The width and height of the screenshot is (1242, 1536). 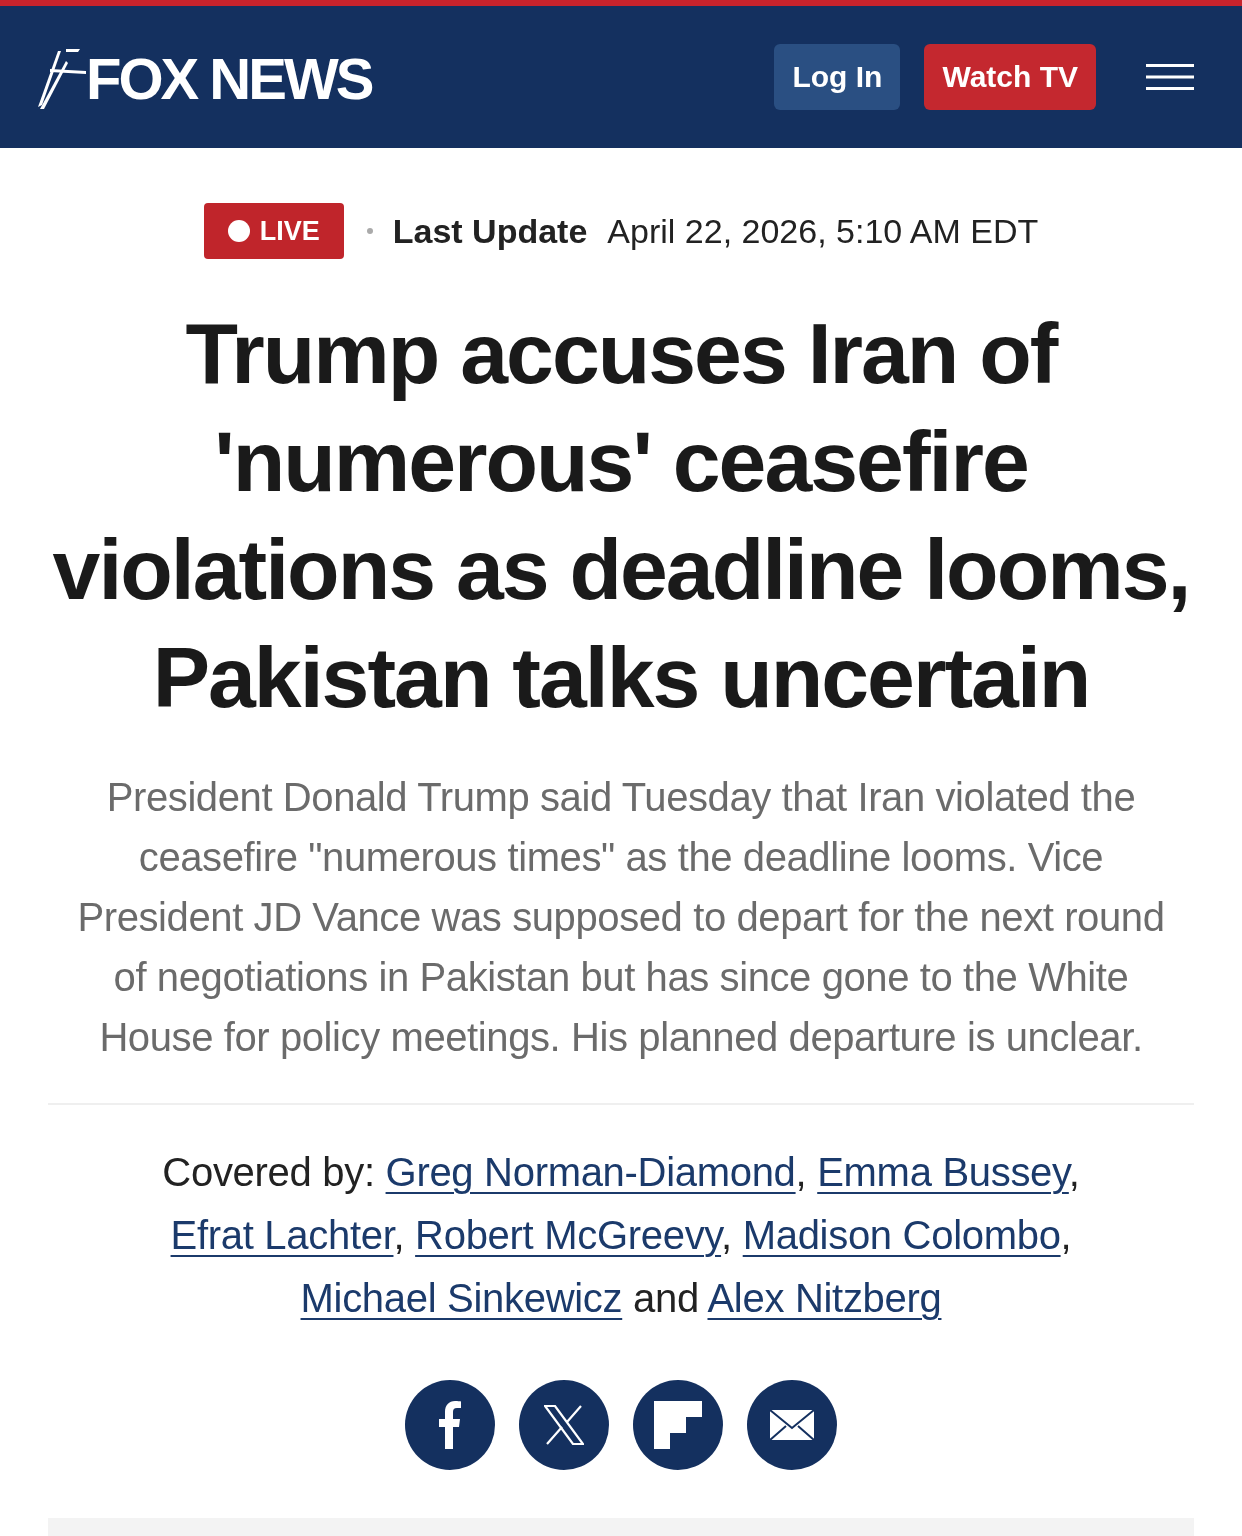 I want to click on flipboard-icon, so click(x=678, y=1425).